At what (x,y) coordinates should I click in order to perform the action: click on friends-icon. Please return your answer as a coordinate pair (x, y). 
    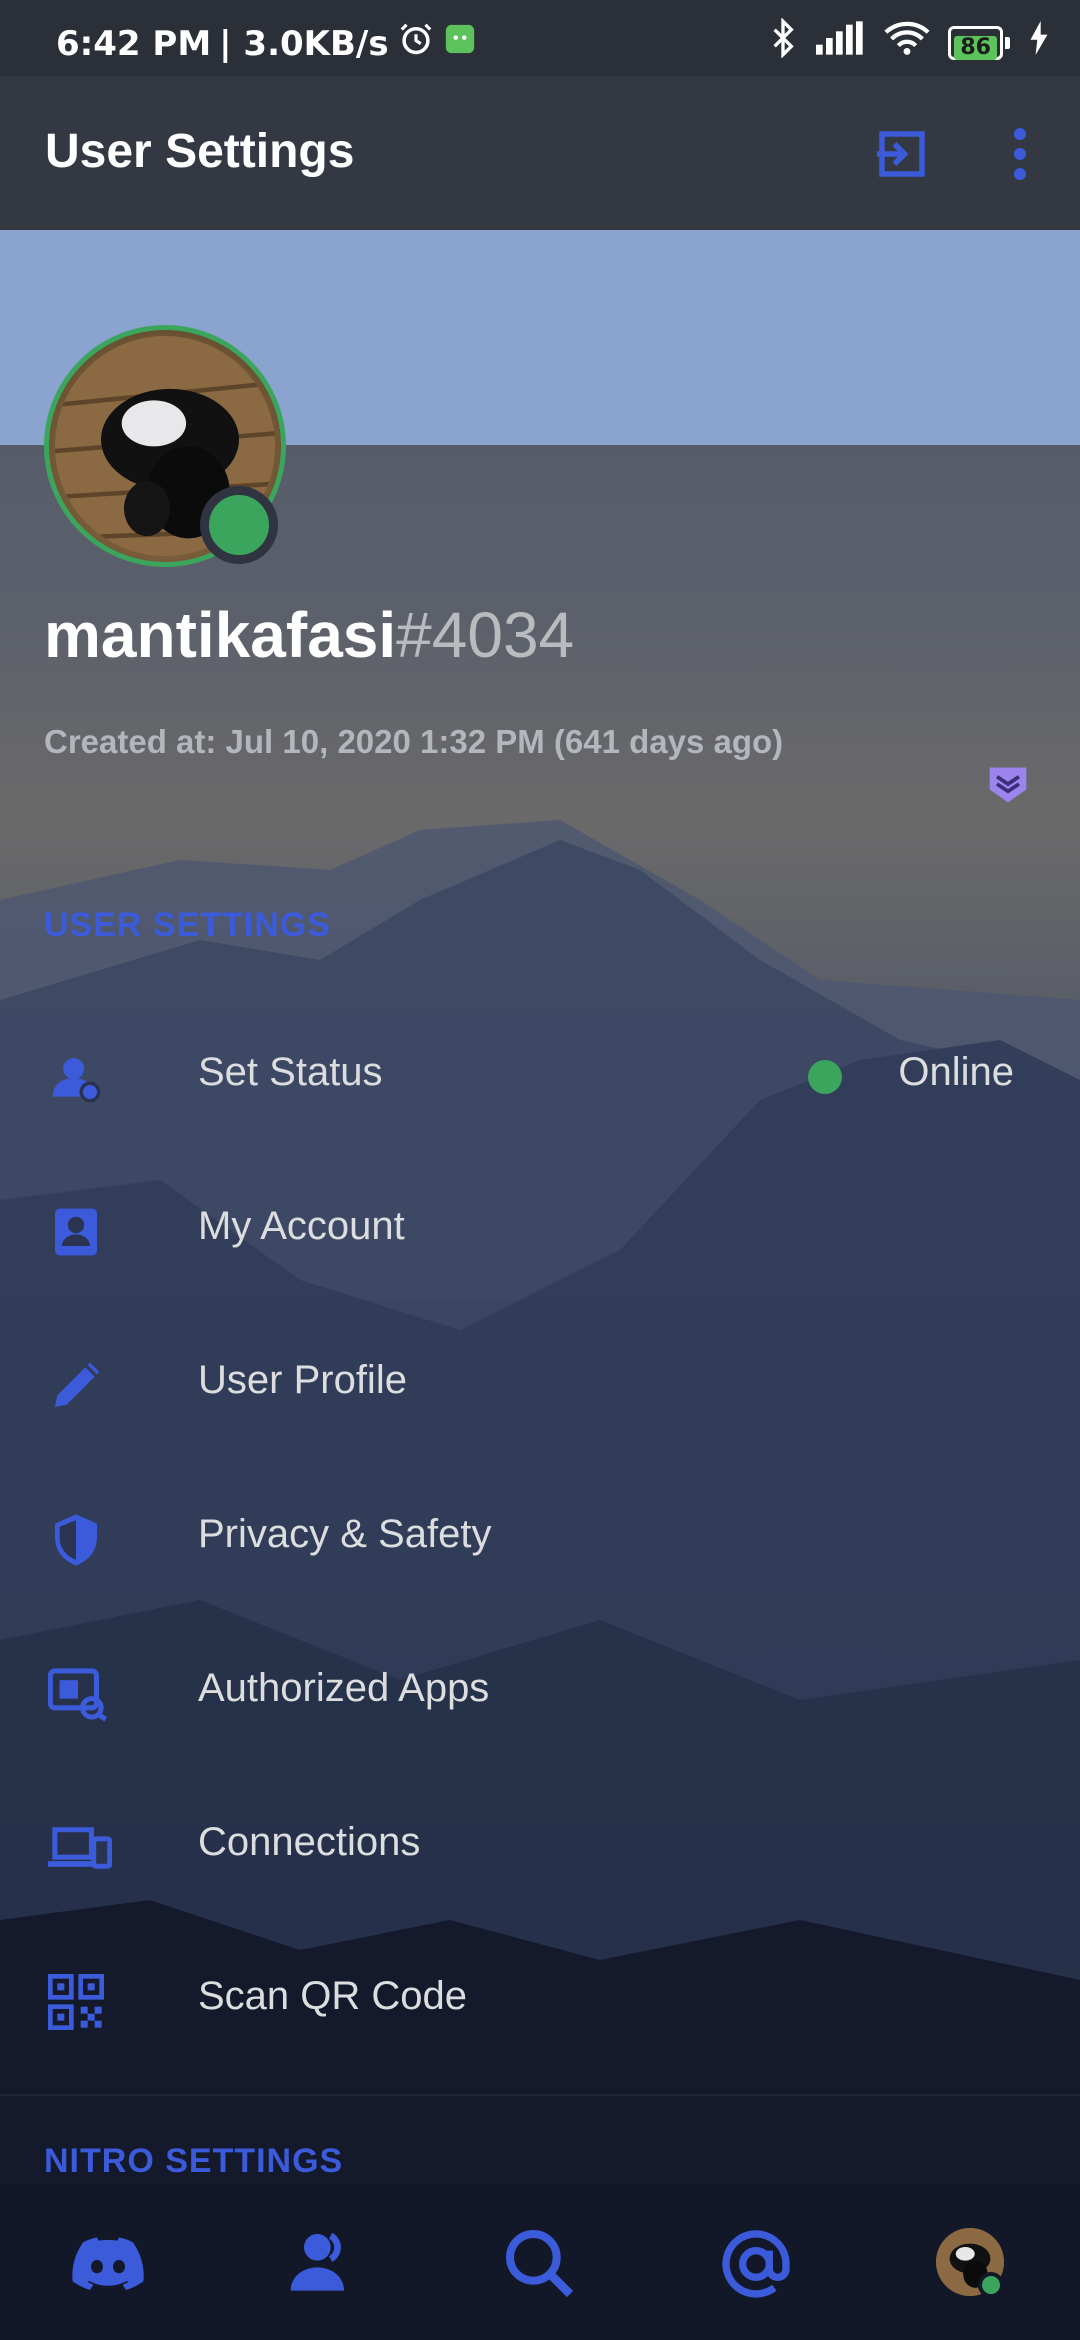
    Looking at the image, I should click on (317, 2261).